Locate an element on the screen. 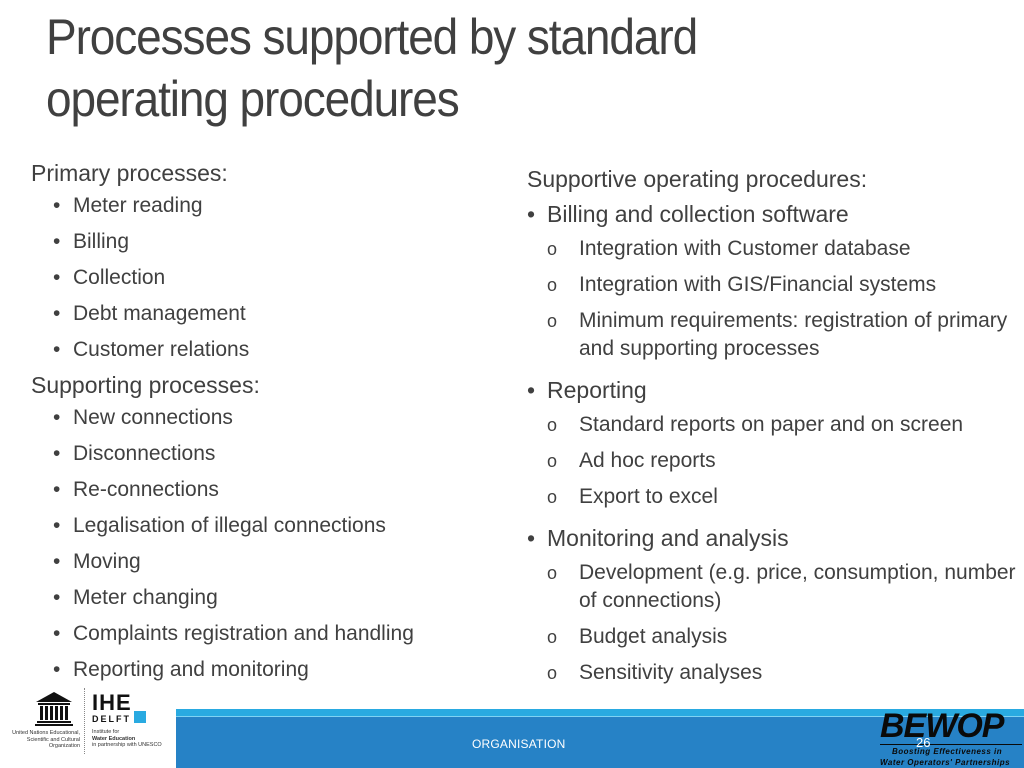  unesco-logo is located at coordinates (54, 725).